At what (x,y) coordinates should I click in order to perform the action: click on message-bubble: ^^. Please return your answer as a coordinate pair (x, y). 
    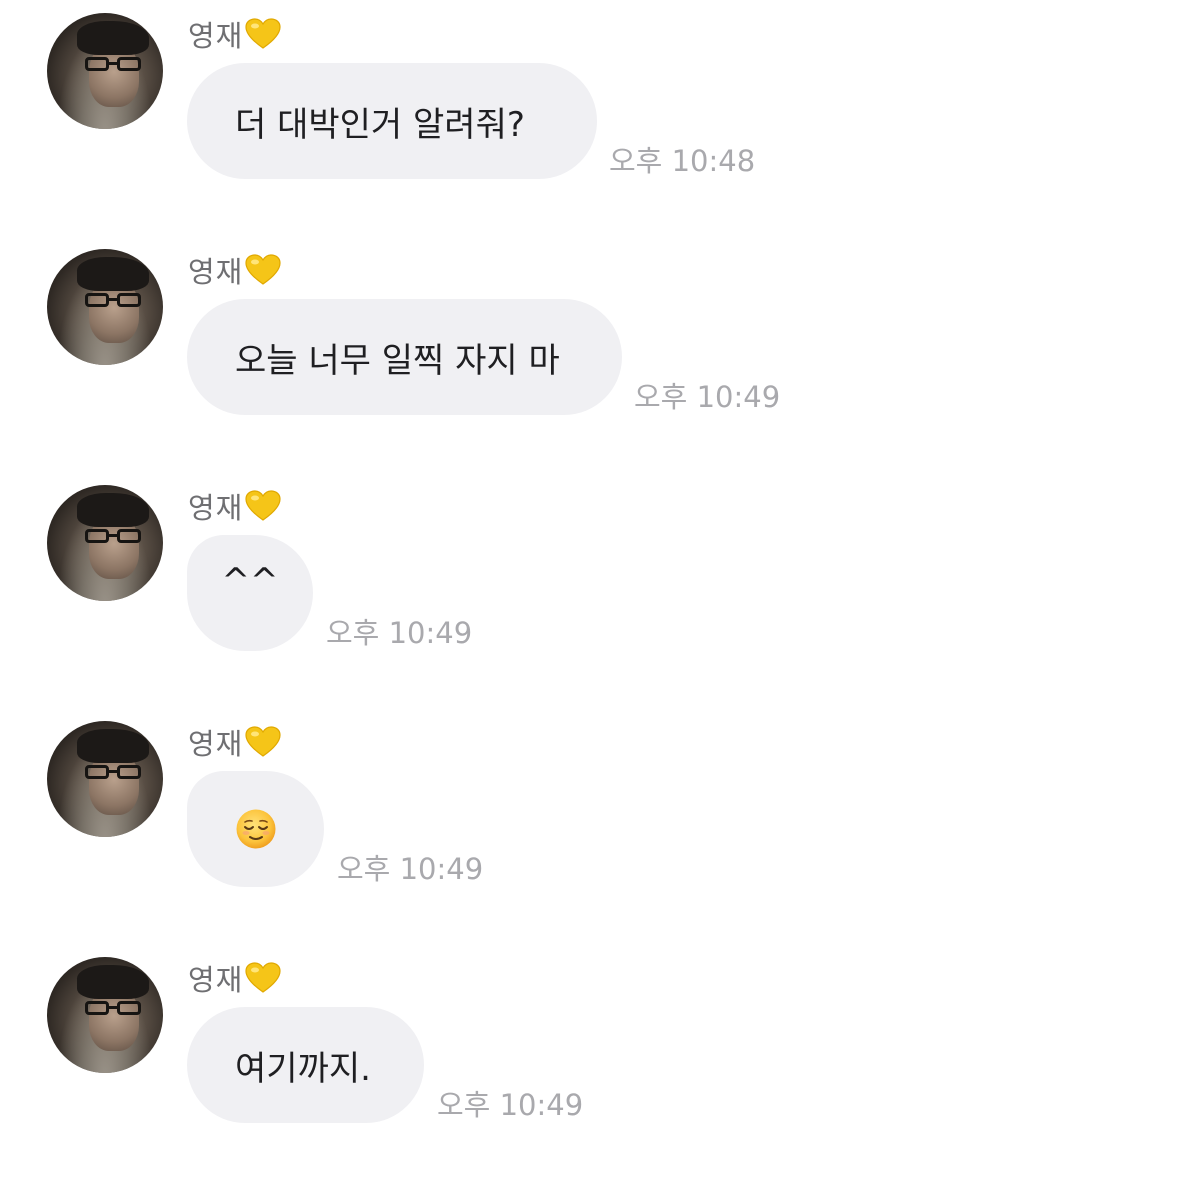
    Looking at the image, I should click on (250, 593).